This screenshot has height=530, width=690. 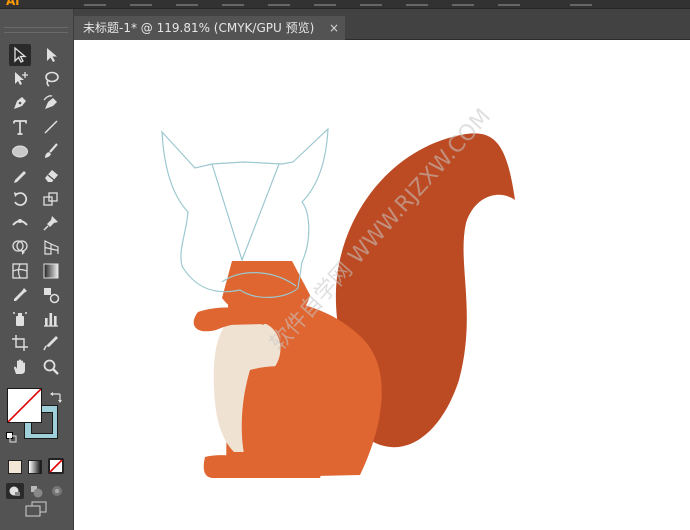 I want to click on swap-fill-stroke-icon, so click(x=56, y=395).